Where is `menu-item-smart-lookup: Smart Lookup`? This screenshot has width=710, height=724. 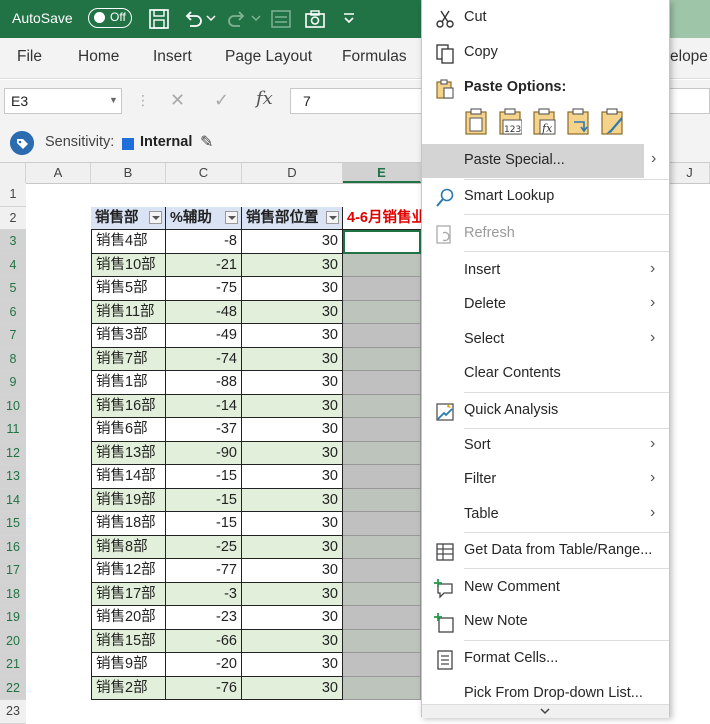
menu-item-smart-lookup: Smart Lookup is located at coordinates (545, 197).